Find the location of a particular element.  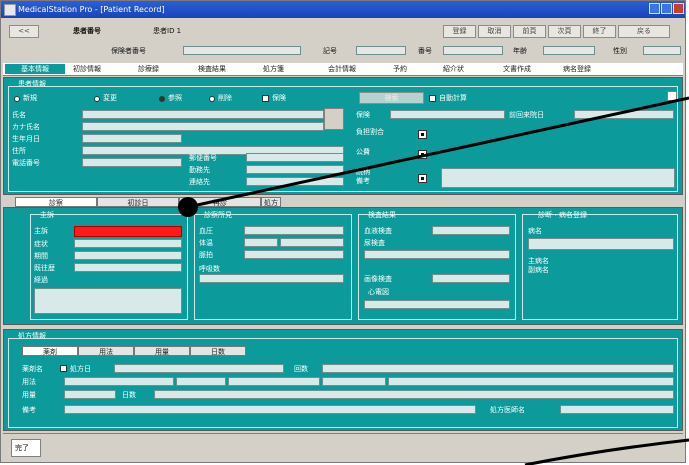

ecg-field is located at coordinates (437, 304).